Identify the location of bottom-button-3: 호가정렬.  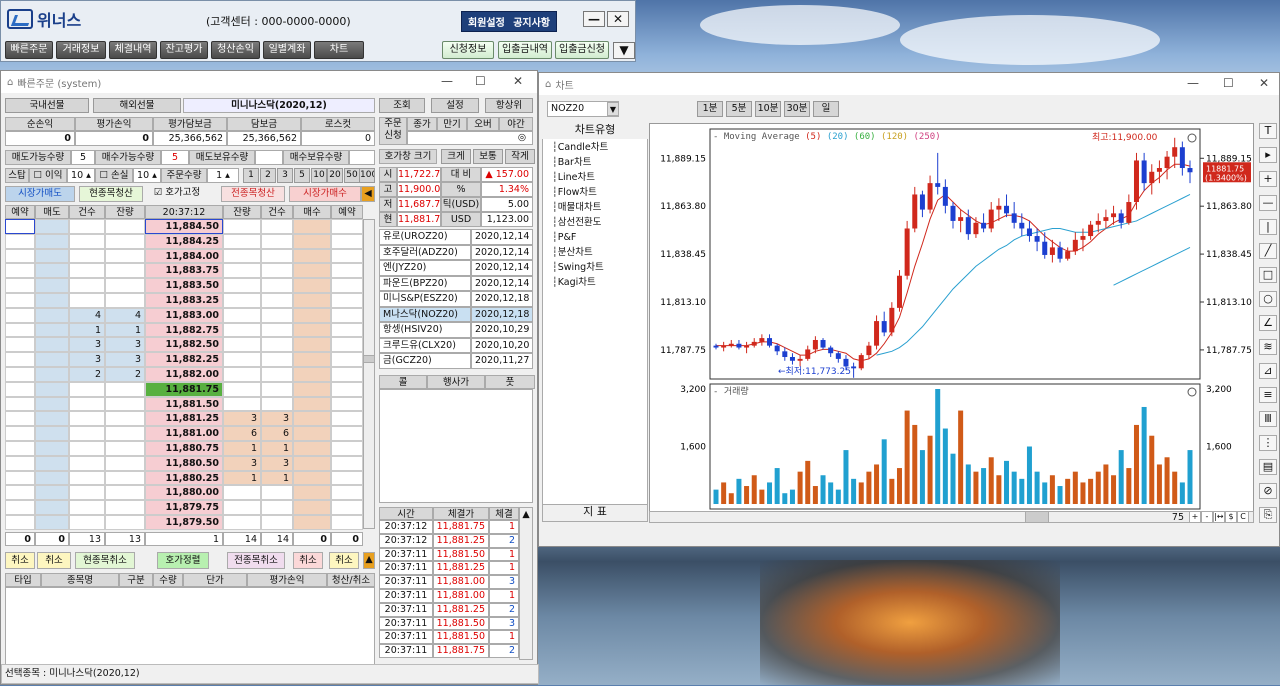
(183, 560).